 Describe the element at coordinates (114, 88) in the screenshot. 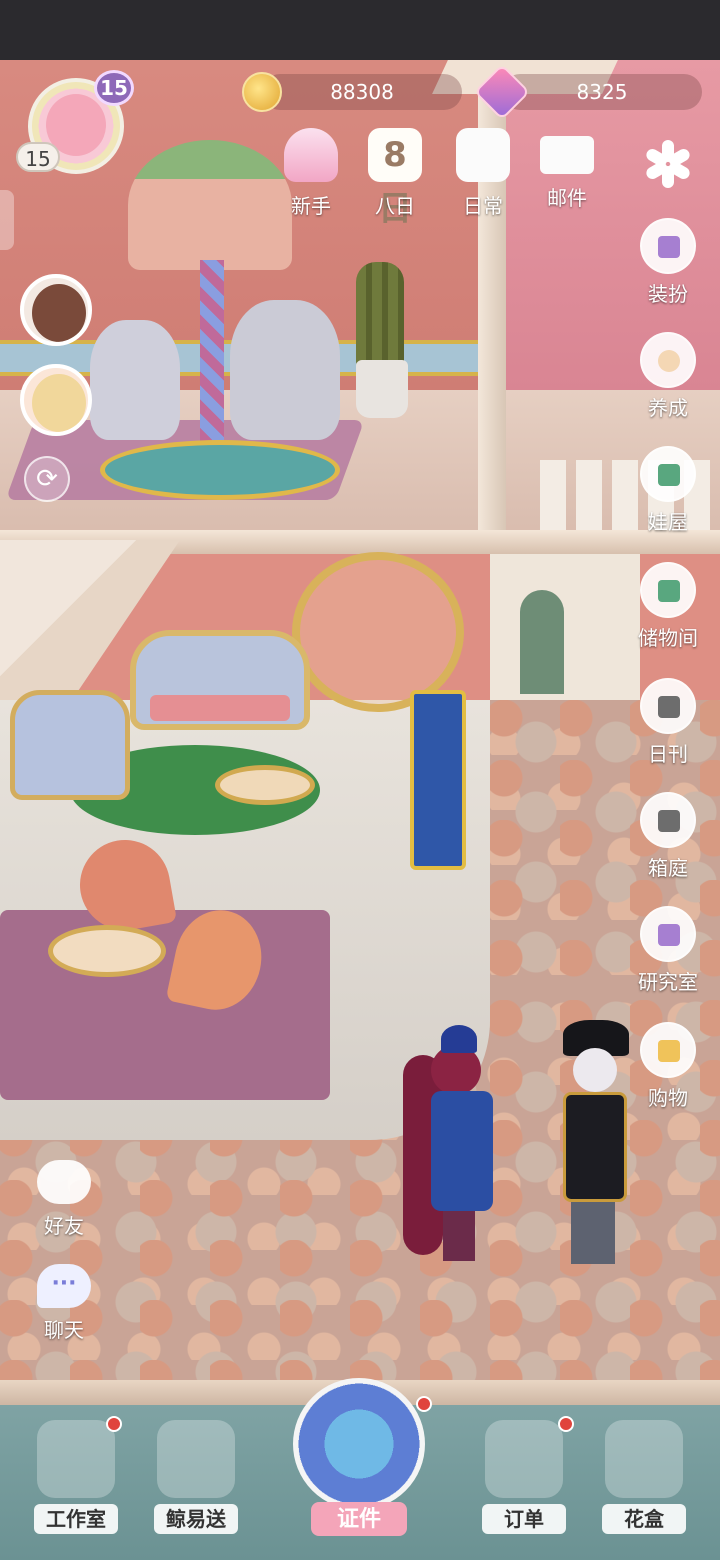

I see `avatar-level-badge: 15` at that location.